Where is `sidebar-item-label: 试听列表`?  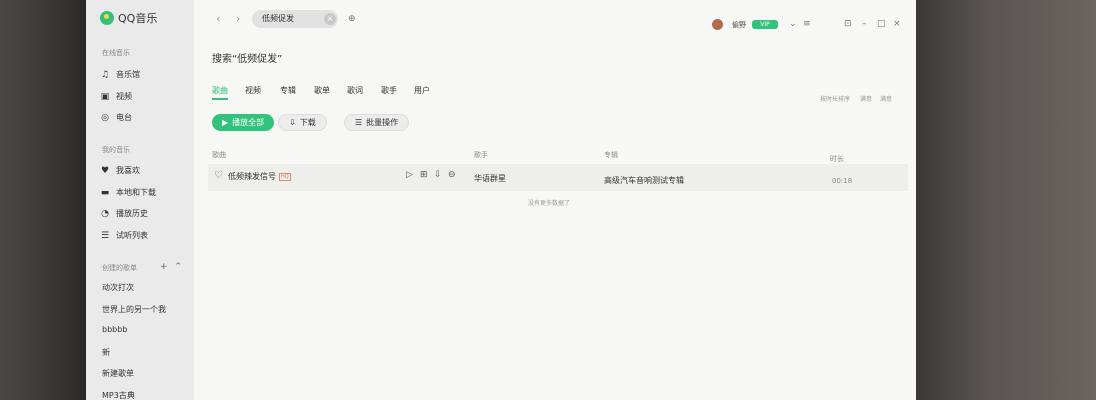 sidebar-item-label: 试听列表 is located at coordinates (132, 235).